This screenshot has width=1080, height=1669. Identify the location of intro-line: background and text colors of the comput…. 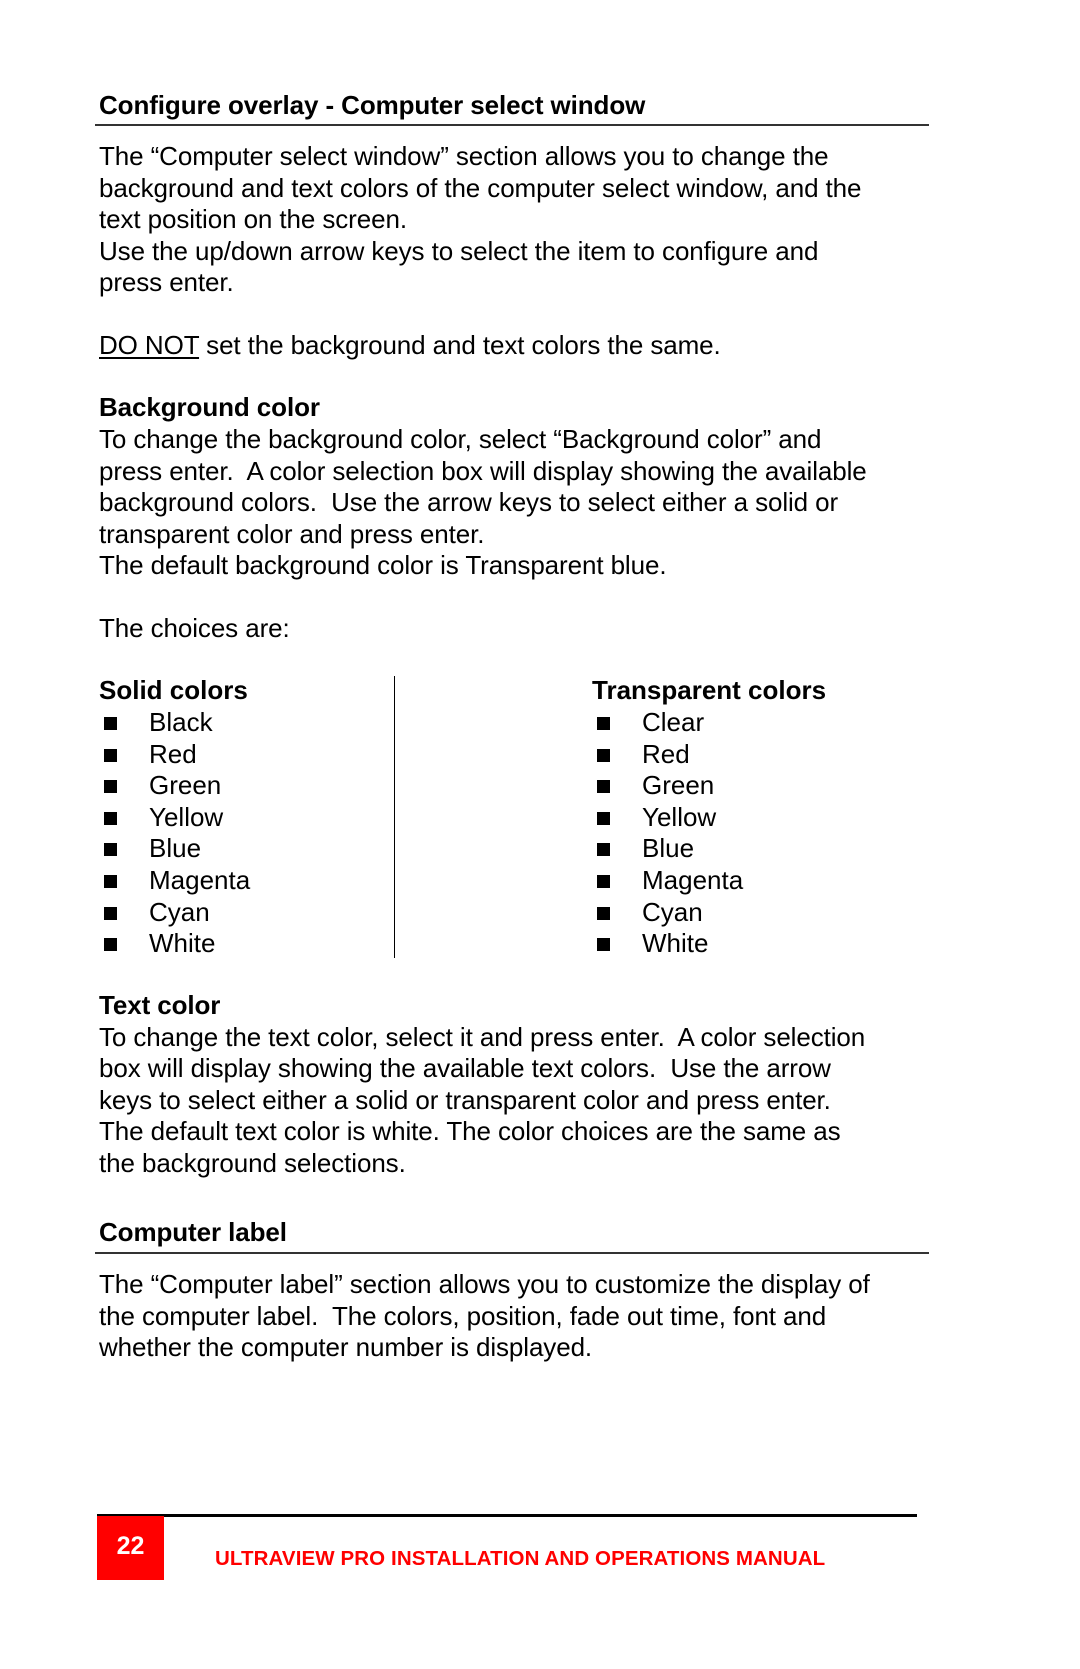
(480, 188).